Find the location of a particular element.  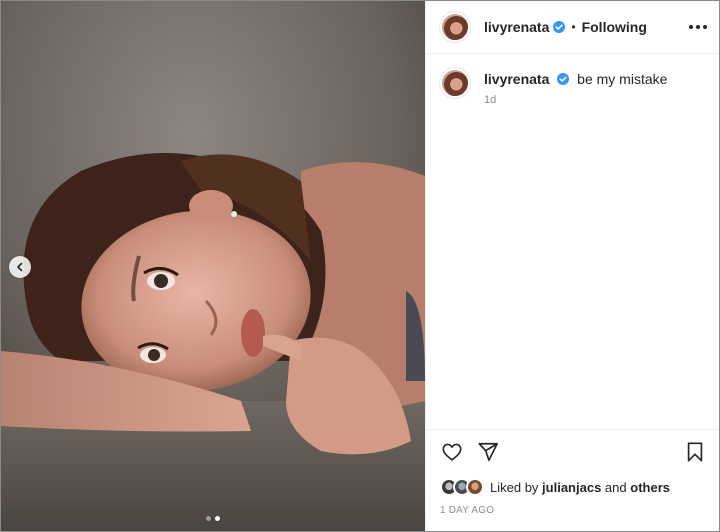

liker-avatars is located at coordinates (462, 487).